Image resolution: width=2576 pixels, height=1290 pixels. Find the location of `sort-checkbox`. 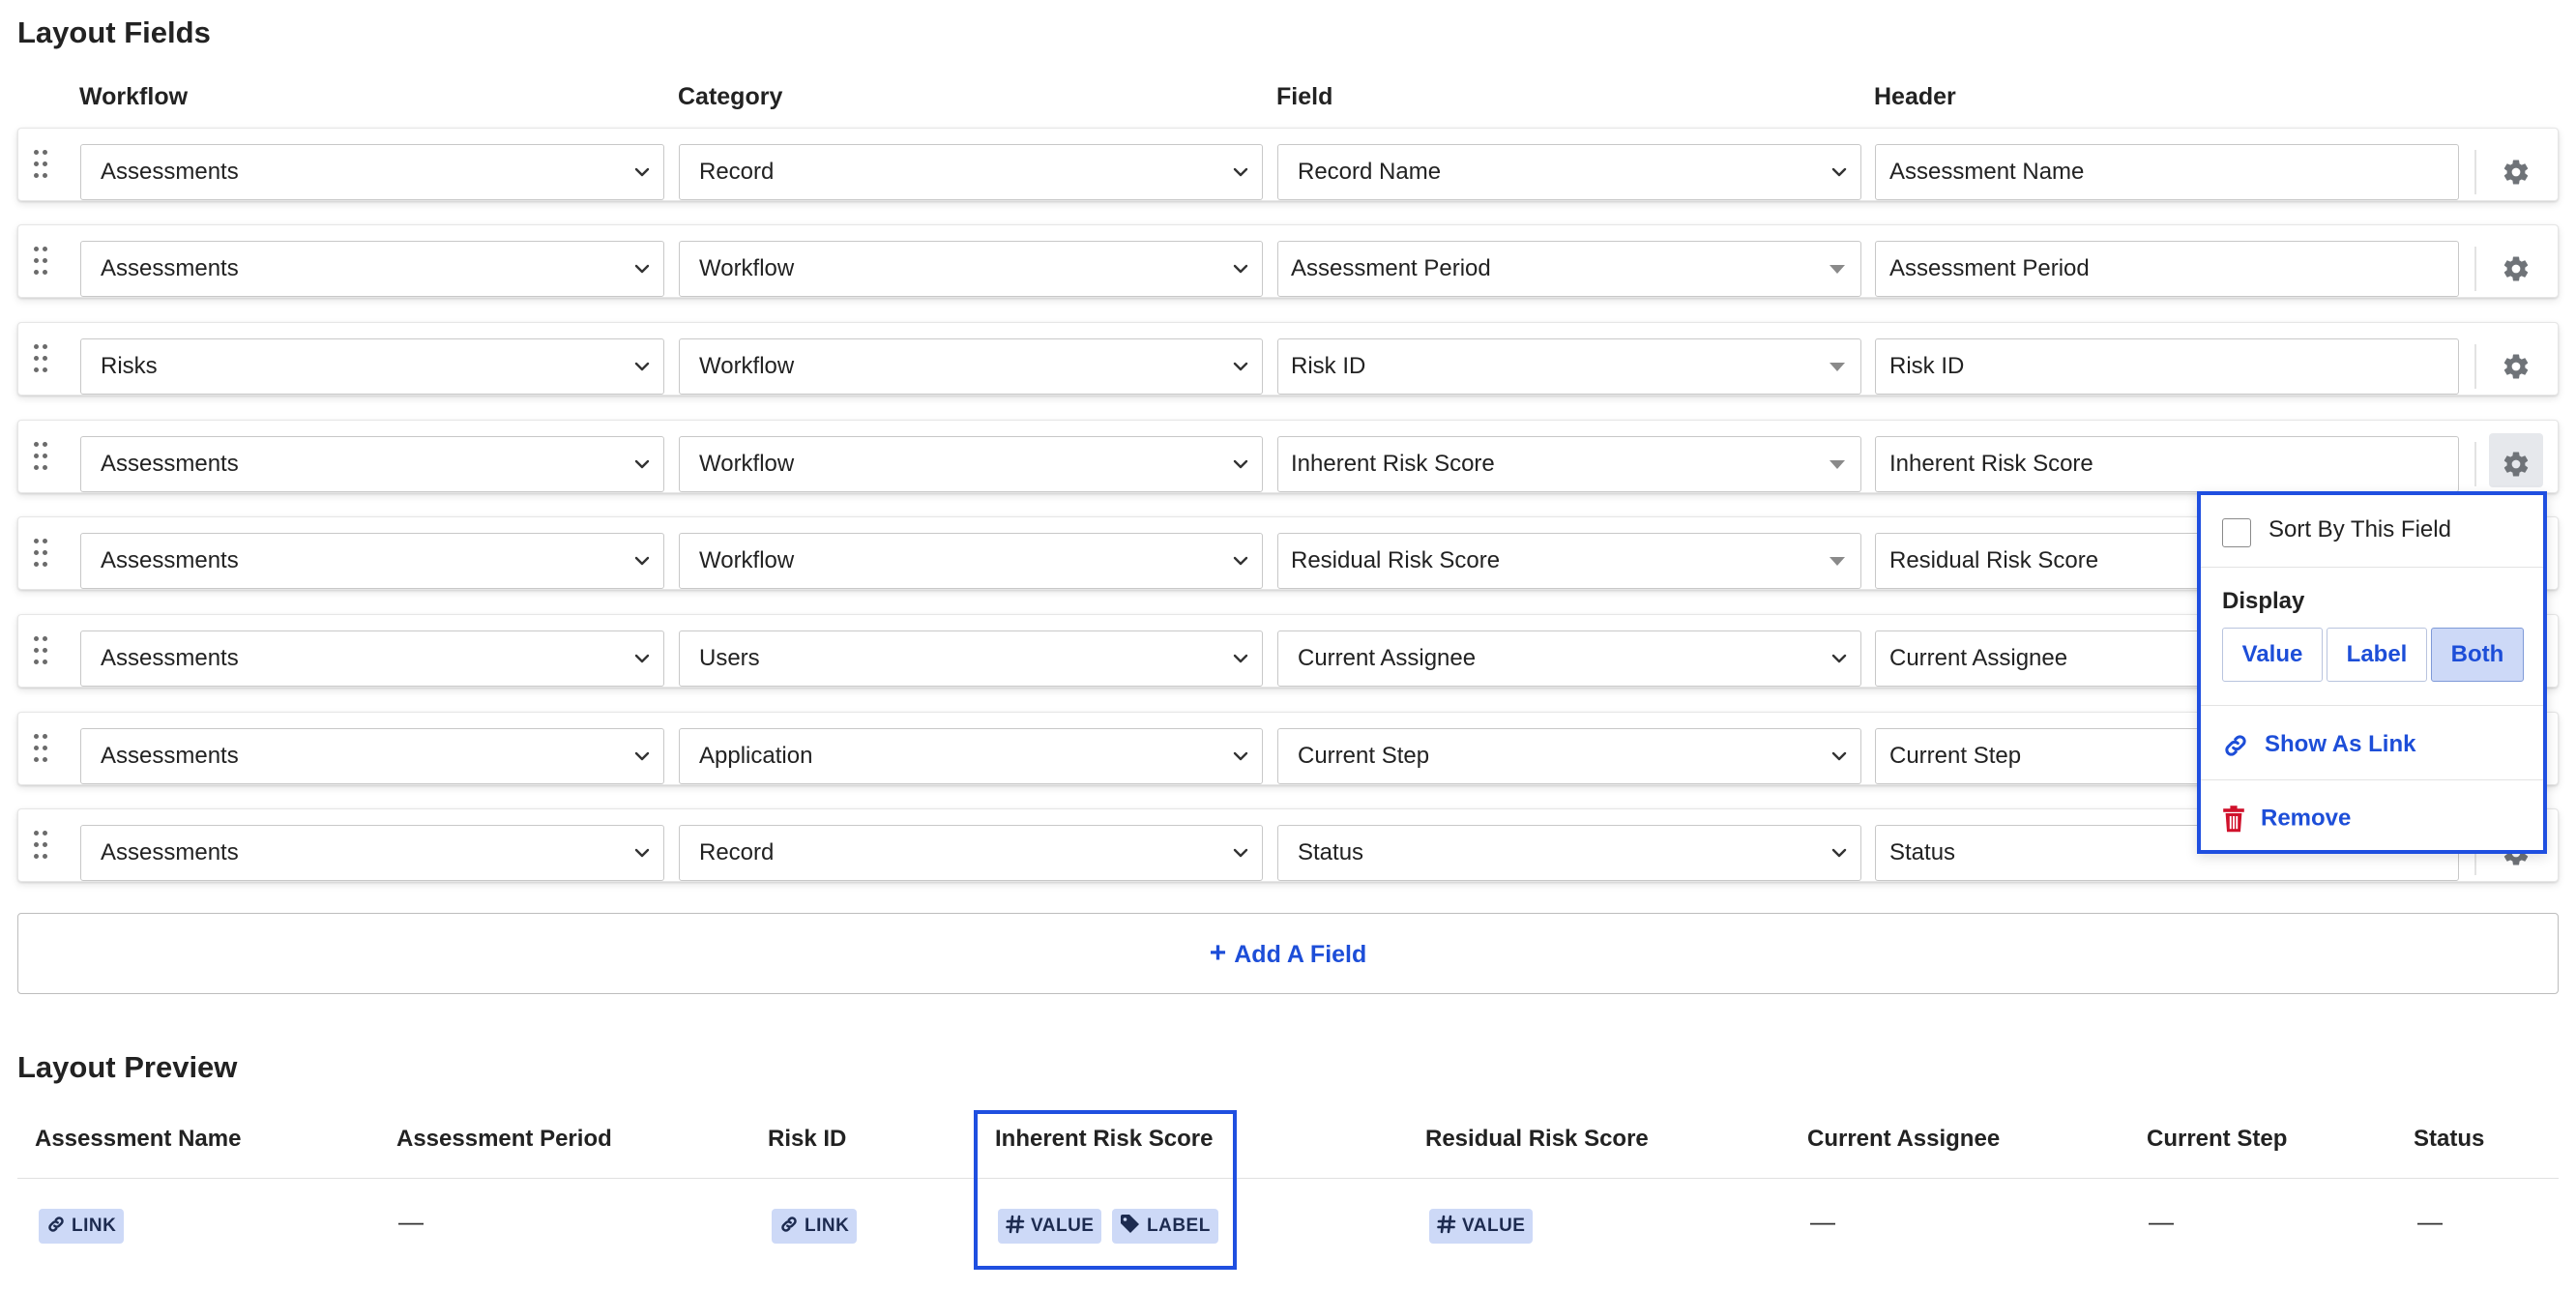

sort-checkbox is located at coordinates (2236, 532).